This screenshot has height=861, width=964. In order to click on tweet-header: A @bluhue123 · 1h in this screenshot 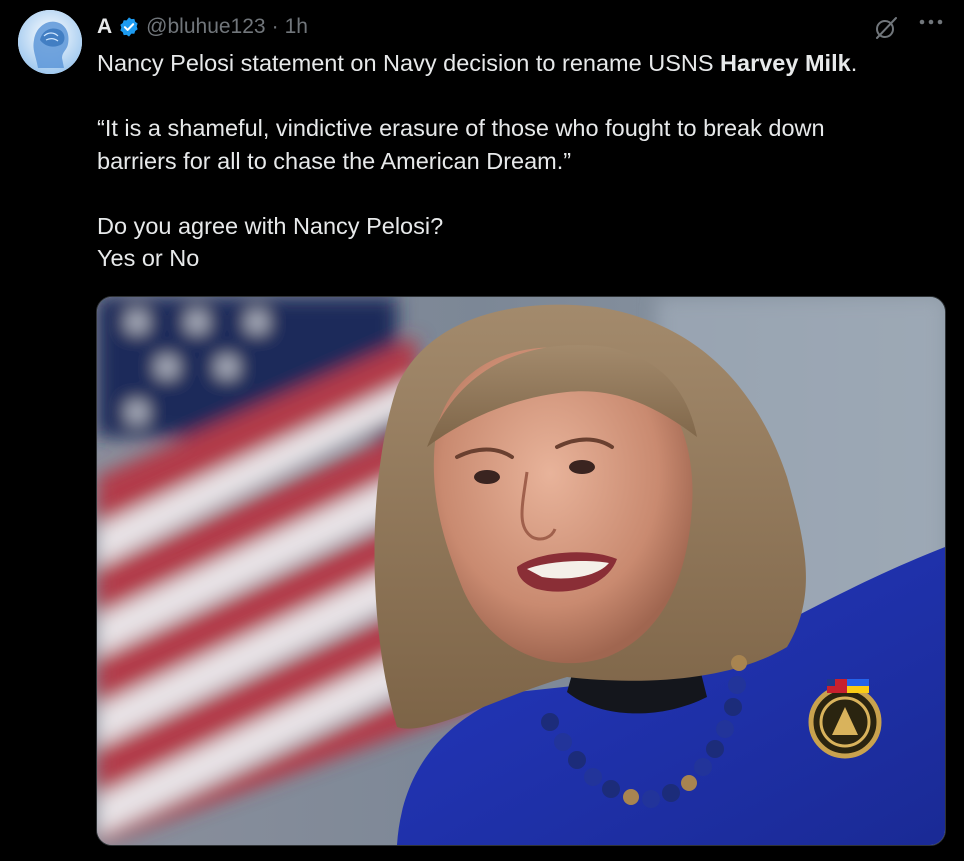, I will do `click(202, 27)`.